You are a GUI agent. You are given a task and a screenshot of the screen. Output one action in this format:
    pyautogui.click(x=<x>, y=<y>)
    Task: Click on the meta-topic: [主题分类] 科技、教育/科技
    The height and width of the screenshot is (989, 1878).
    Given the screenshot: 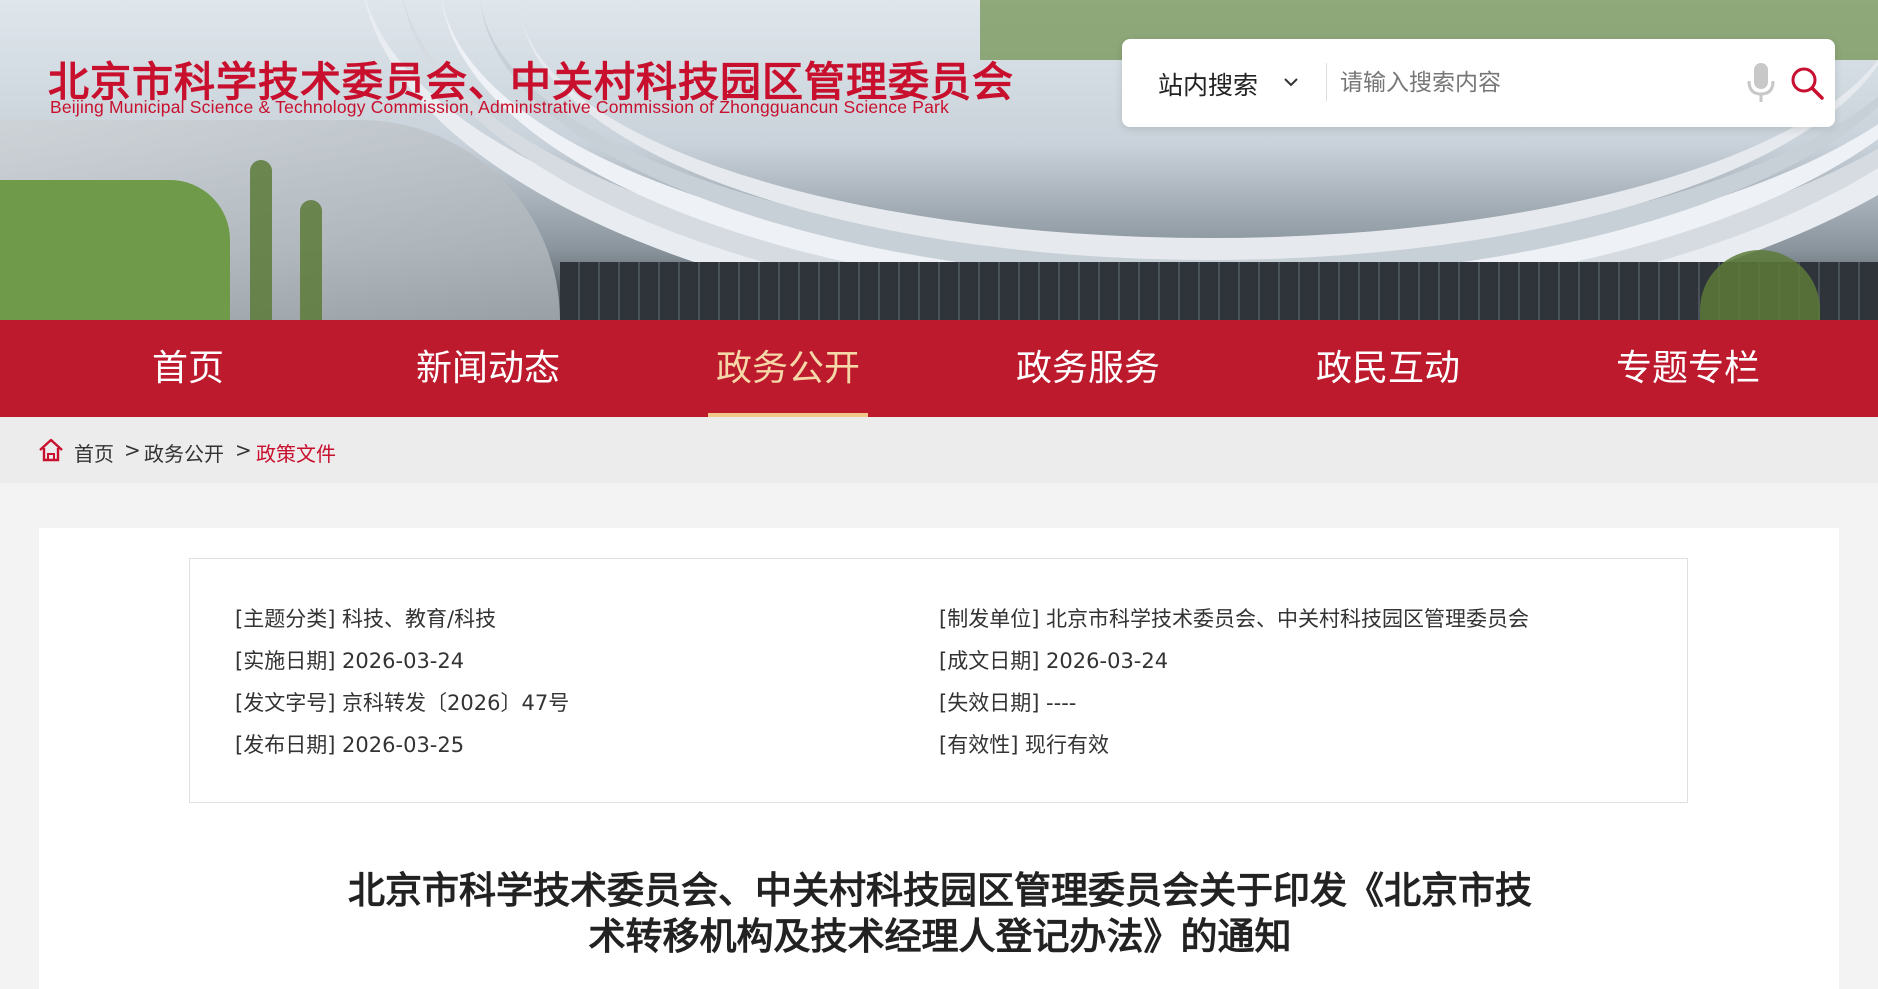 What is the action you would take?
    pyautogui.click(x=366, y=619)
    